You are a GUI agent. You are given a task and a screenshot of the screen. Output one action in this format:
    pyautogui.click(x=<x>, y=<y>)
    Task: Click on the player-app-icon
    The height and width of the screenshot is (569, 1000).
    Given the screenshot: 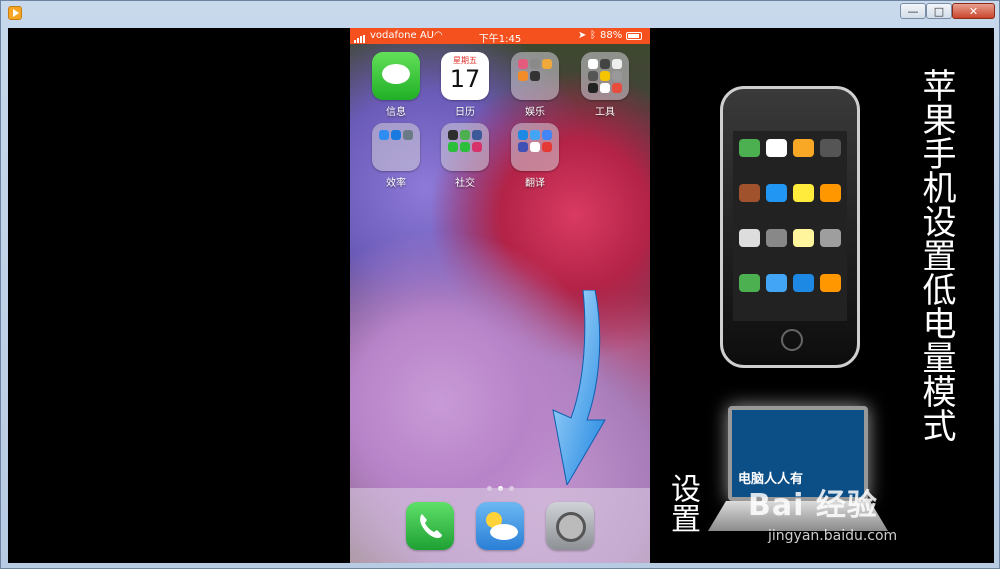 What is the action you would take?
    pyautogui.click(x=15, y=13)
    